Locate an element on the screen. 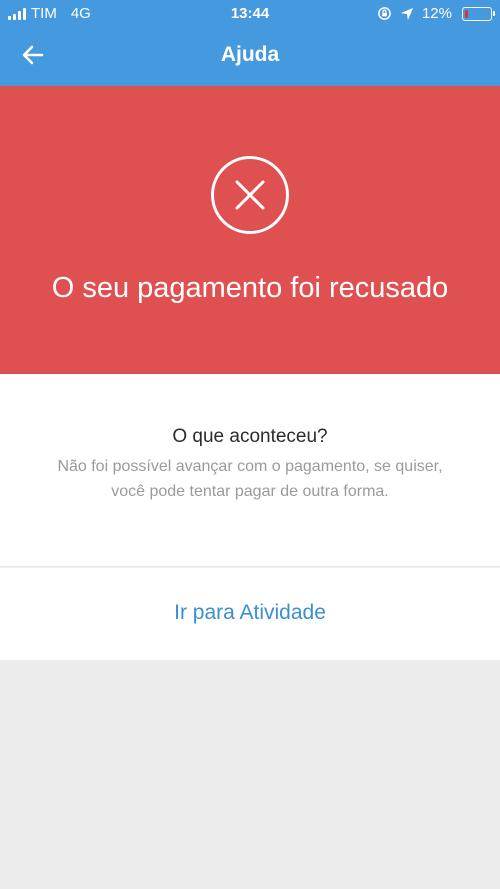 This screenshot has width=500, height=889. go-to-activity-link: Ir para Atividade is located at coordinates (250, 613).